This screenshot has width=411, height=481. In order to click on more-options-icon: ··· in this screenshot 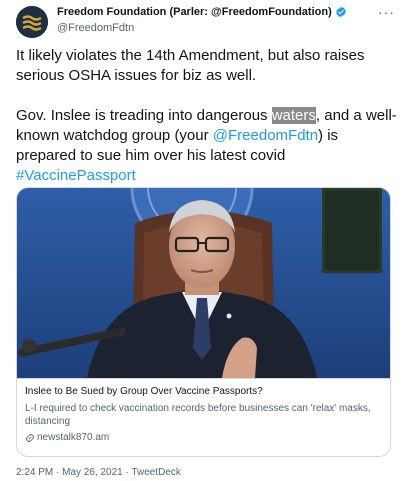, I will do `click(386, 12)`.